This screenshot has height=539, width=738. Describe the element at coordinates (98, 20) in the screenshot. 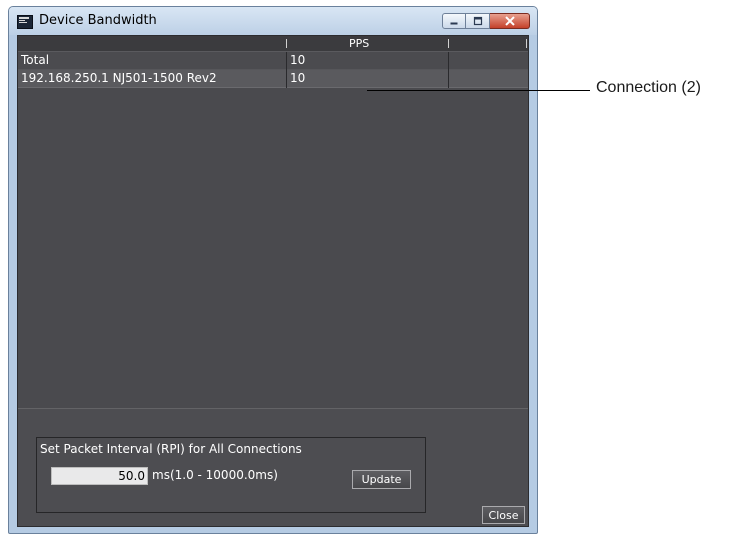

I see `window-title: Device Bandwidth` at that location.